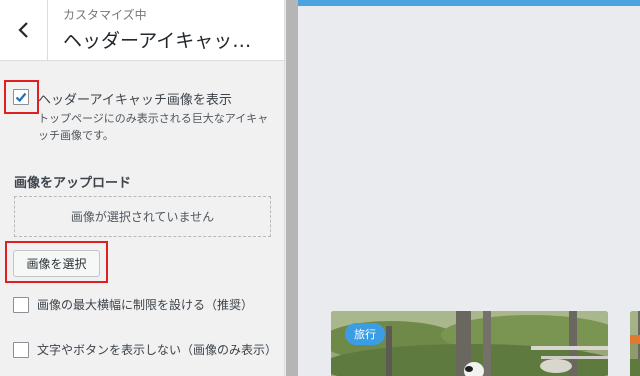  I want to click on checkmark-icon, so click(21, 97).